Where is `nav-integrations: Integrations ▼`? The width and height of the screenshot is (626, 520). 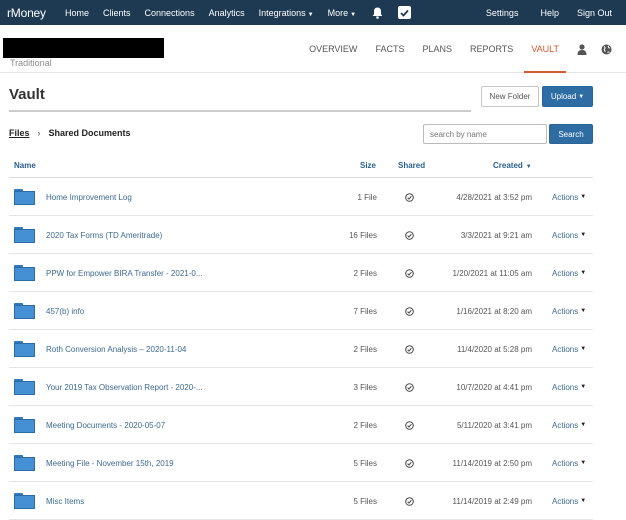
nav-integrations: Integrations ▼ is located at coordinates (286, 13).